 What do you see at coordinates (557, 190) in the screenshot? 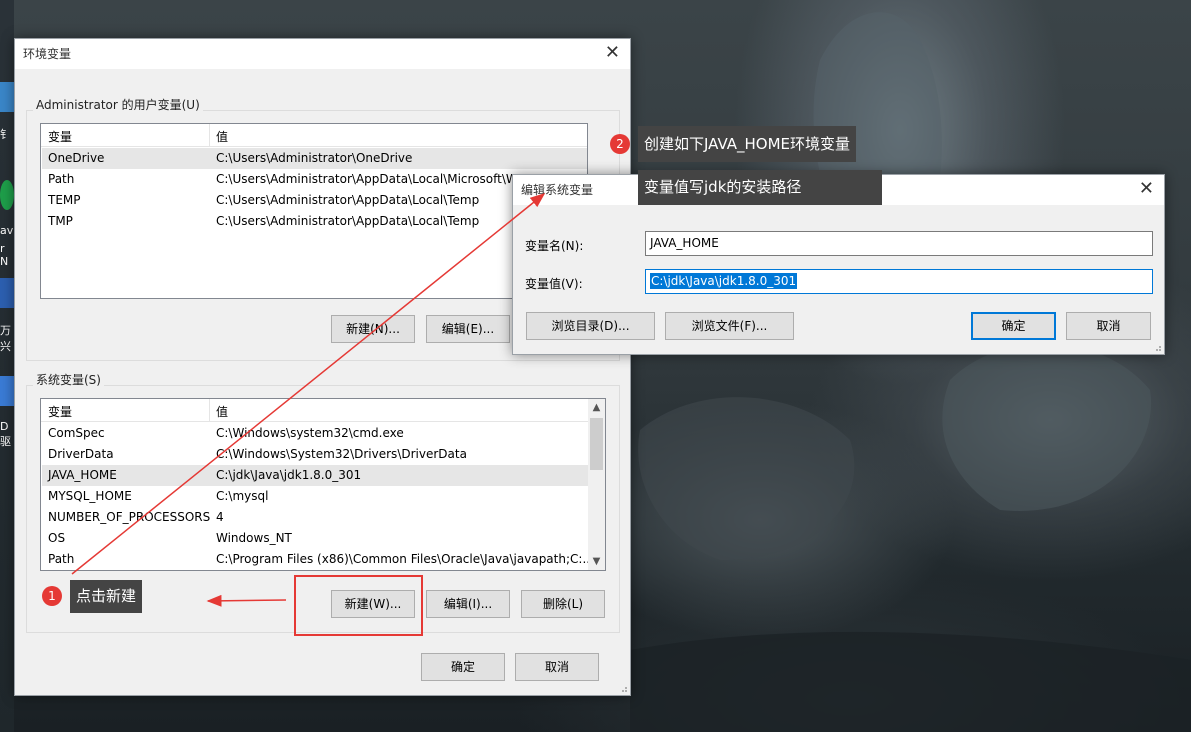
I see `dialog-title: 编辑系统变量` at bounding box center [557, 190].